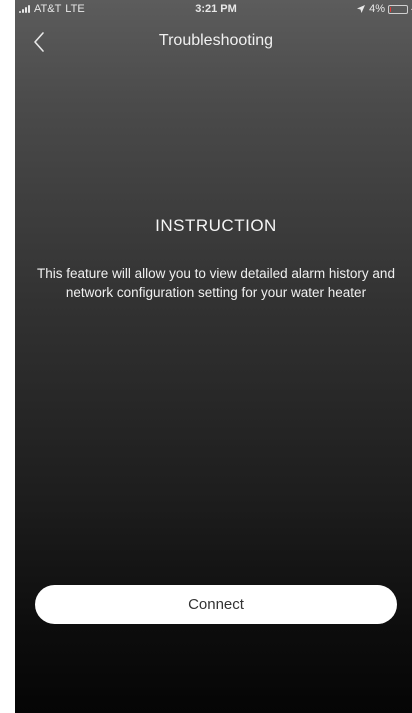 The width and height of the screenshot is (412, 713). I want to click on status-bar: AT&T LTE 3:21 PM 4%, so click(213, 10).